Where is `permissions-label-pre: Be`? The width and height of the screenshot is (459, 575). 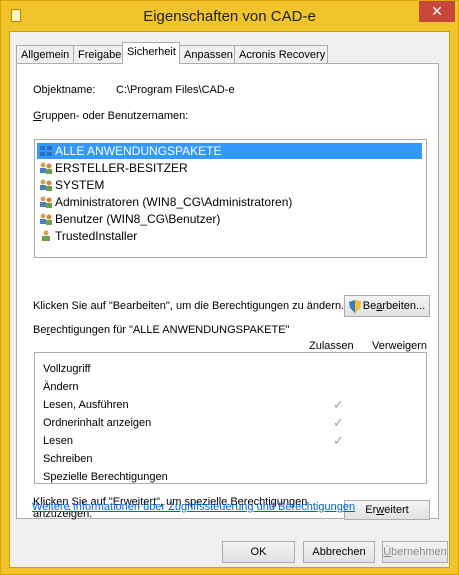 permissions-label-pre: Be is located at coordinates (40, 330).